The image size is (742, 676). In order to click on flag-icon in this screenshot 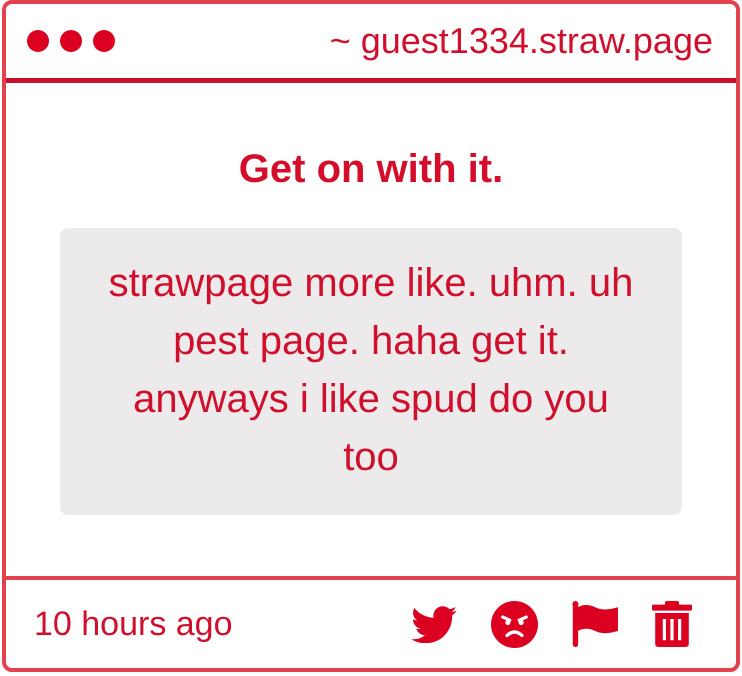, I will do `click(595, 624)`.